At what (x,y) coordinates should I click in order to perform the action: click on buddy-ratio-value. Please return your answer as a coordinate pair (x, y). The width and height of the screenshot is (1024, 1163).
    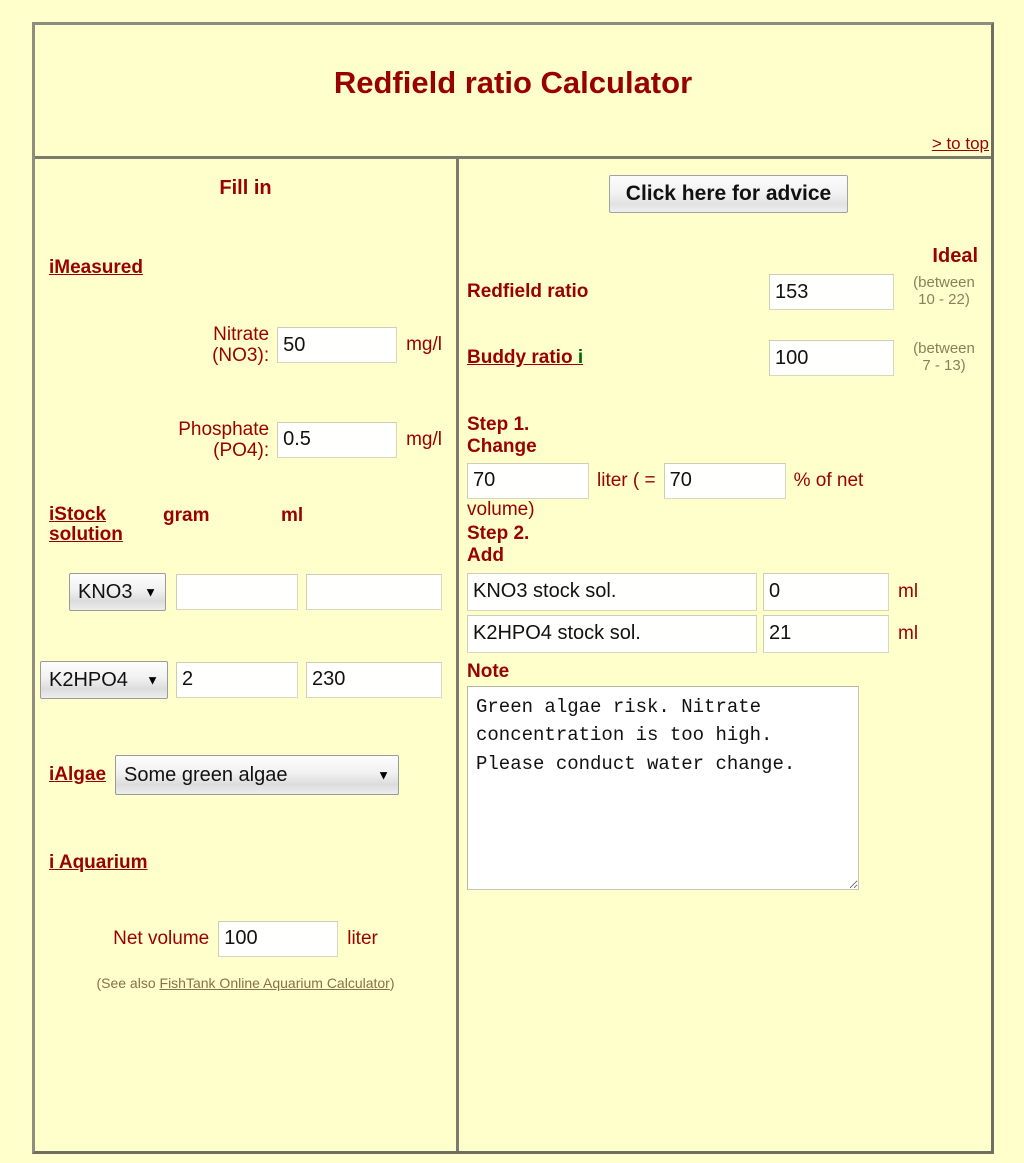
    Looking at the image, I should click on (831, 358).